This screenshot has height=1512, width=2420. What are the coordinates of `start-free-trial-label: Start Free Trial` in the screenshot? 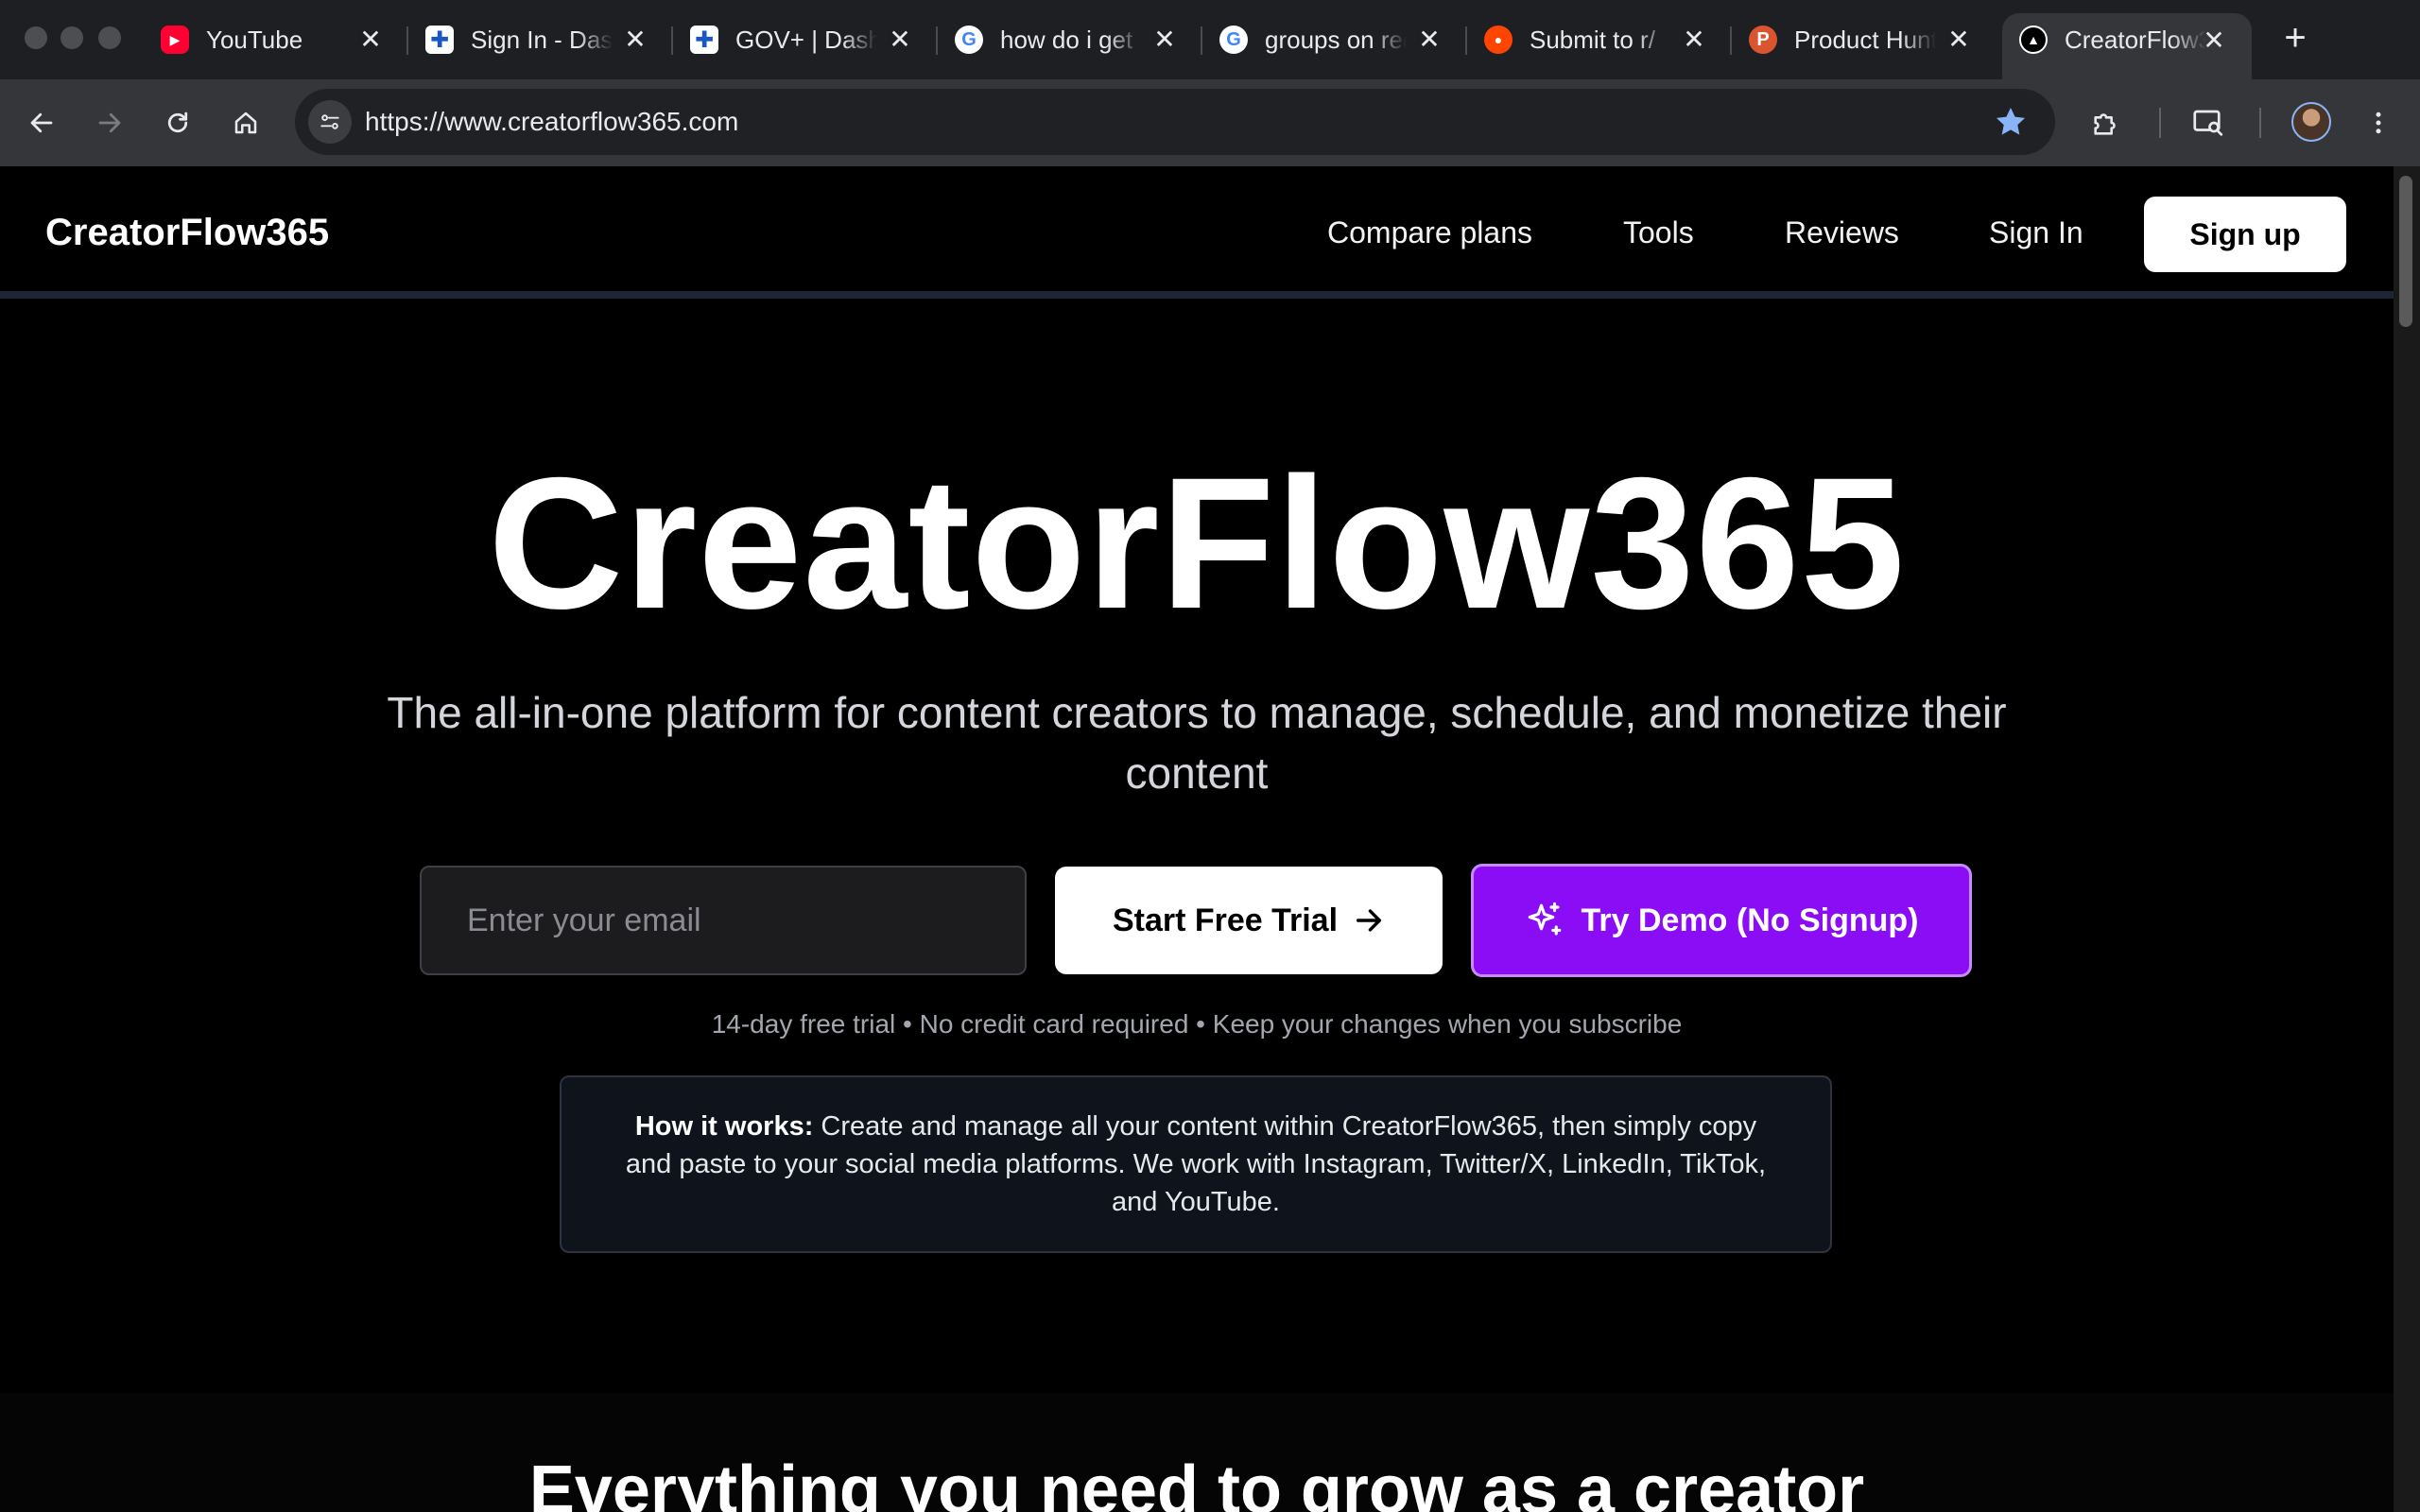 It's located at (1225, 920).